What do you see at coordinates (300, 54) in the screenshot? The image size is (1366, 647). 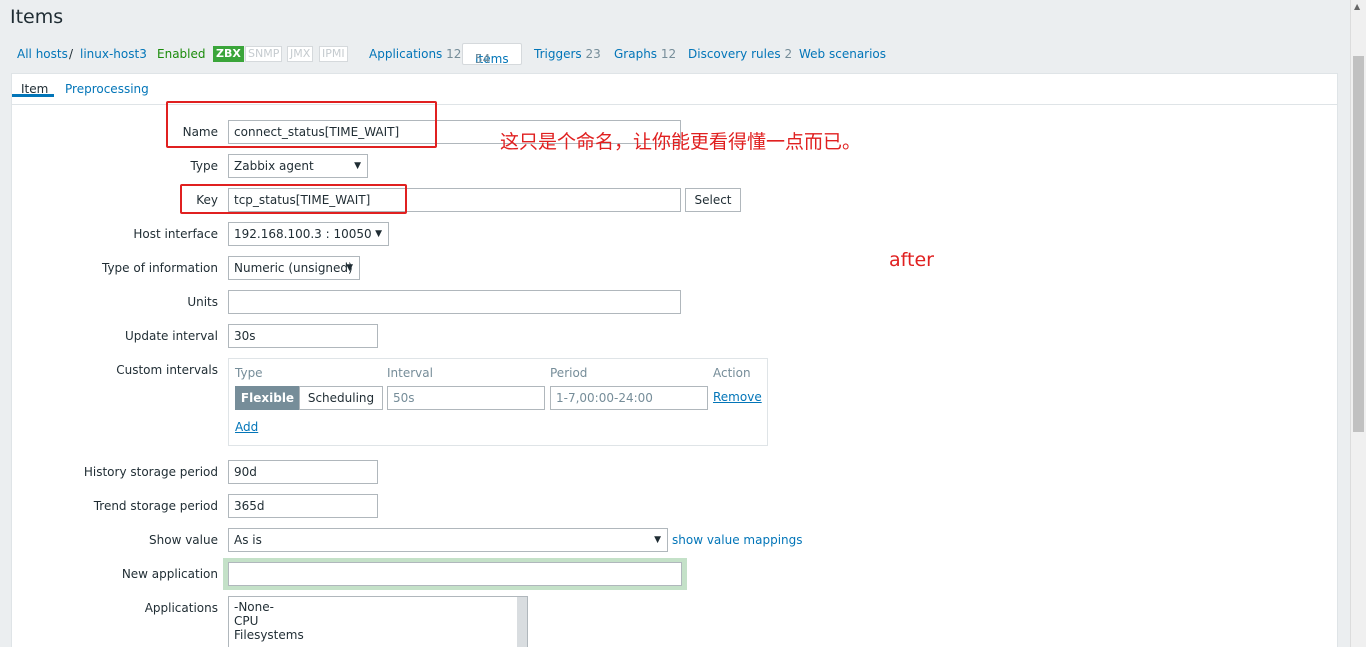 I see `jmx-badge: JMX` at bounding box center [300, 54].